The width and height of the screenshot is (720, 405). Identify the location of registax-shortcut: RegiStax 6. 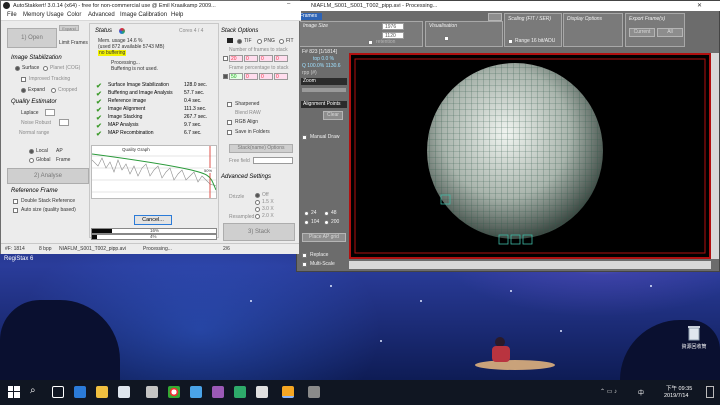
(18, 259).